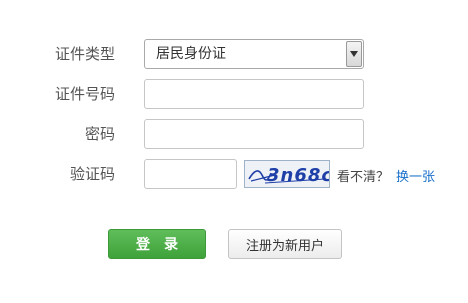  Describe the element at coordinates (92, 174) in the screenshot. I see `captcha-label: 验证码` at that location.